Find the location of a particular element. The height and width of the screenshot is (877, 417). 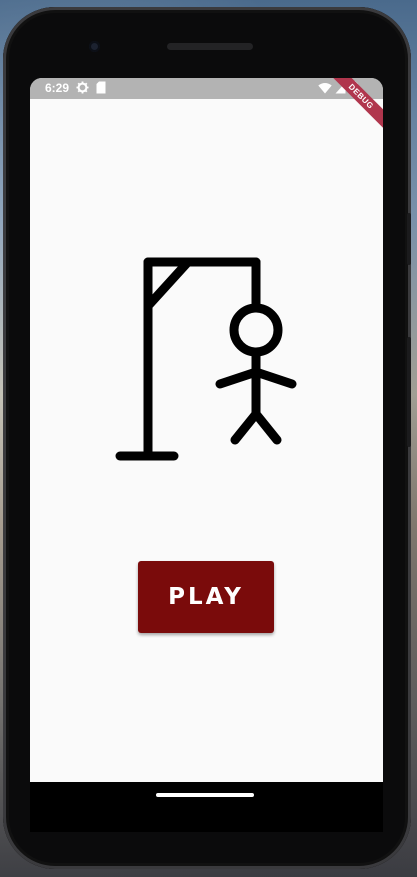

stickman-left-leg is located at coordinates (245, 427).